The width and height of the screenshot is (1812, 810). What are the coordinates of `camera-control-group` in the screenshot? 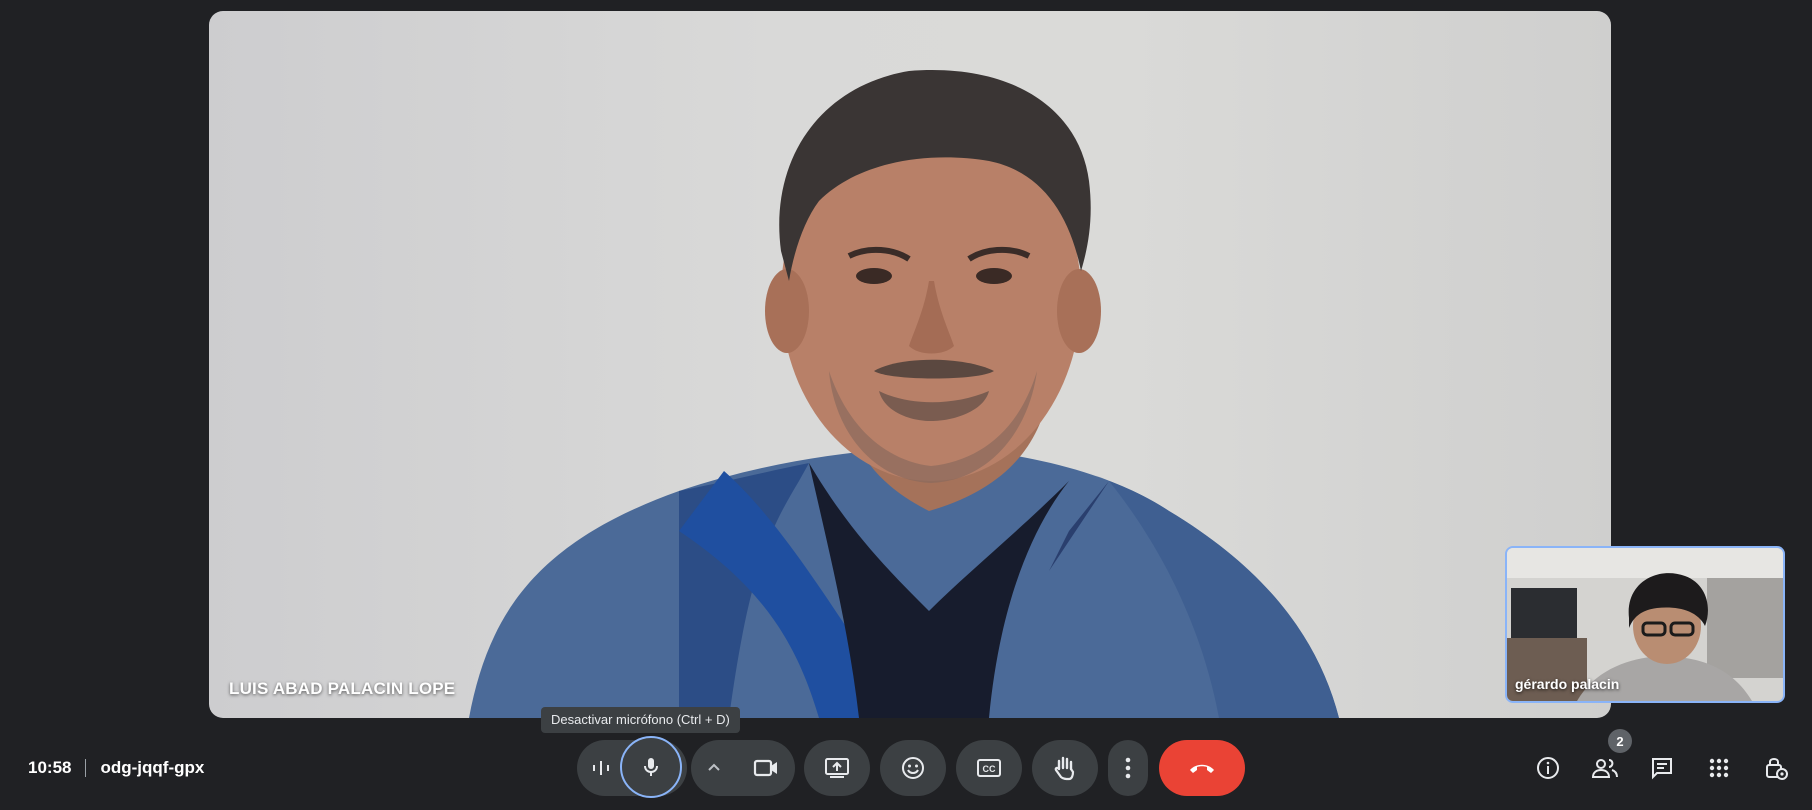 It's located at (743, 768).